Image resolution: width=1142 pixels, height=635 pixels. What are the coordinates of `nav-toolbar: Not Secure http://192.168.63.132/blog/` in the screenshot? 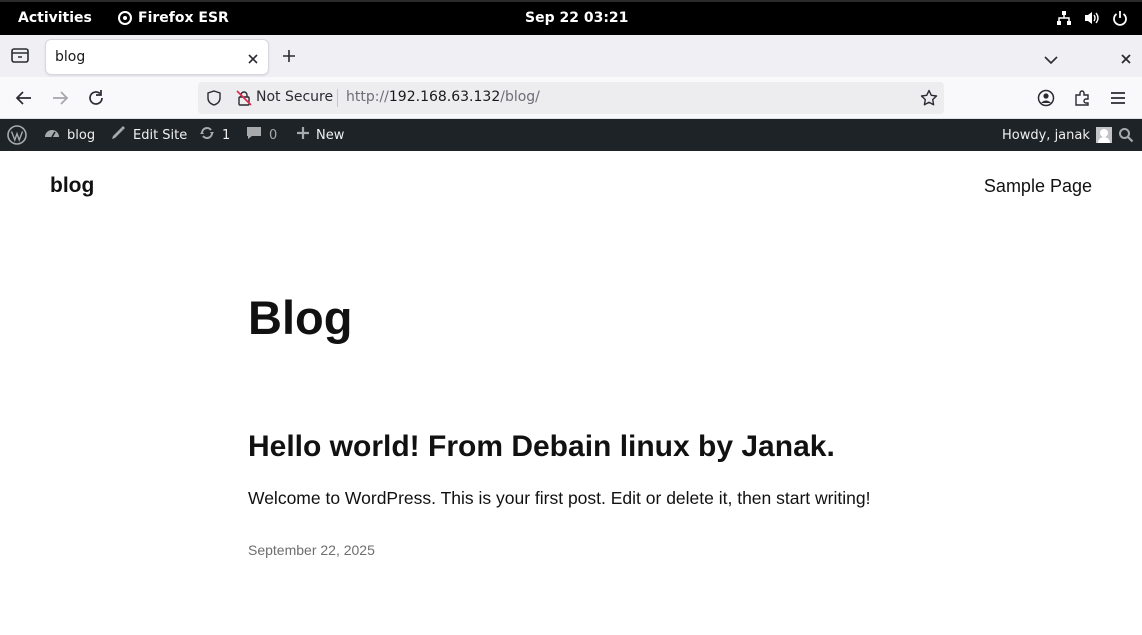 It's located at (571, 98).